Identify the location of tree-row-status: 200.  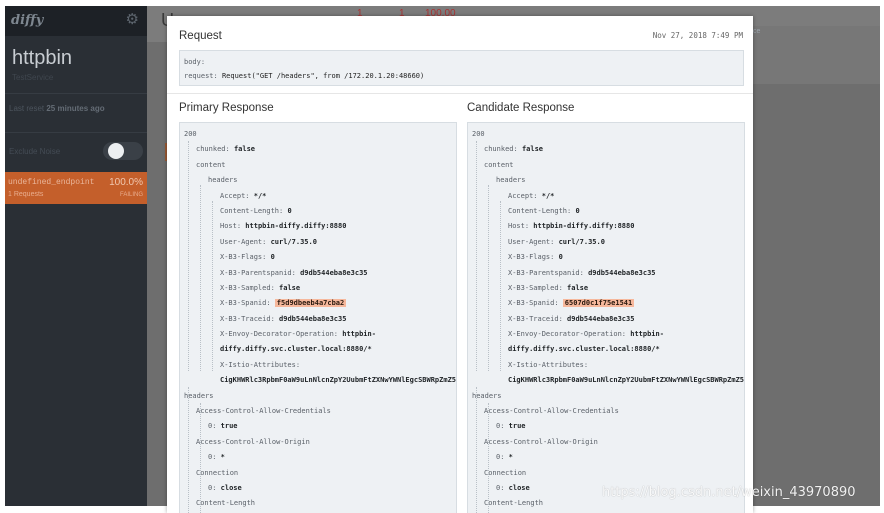
(606, 134).